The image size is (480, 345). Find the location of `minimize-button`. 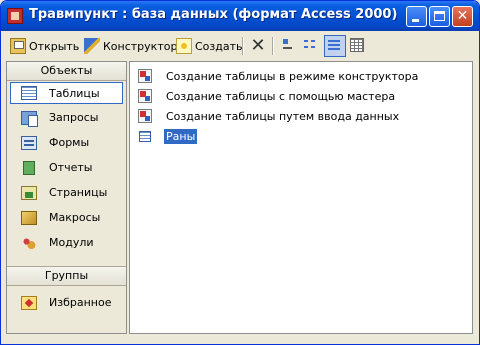

minimize-button is located at coordinates (416, 16).